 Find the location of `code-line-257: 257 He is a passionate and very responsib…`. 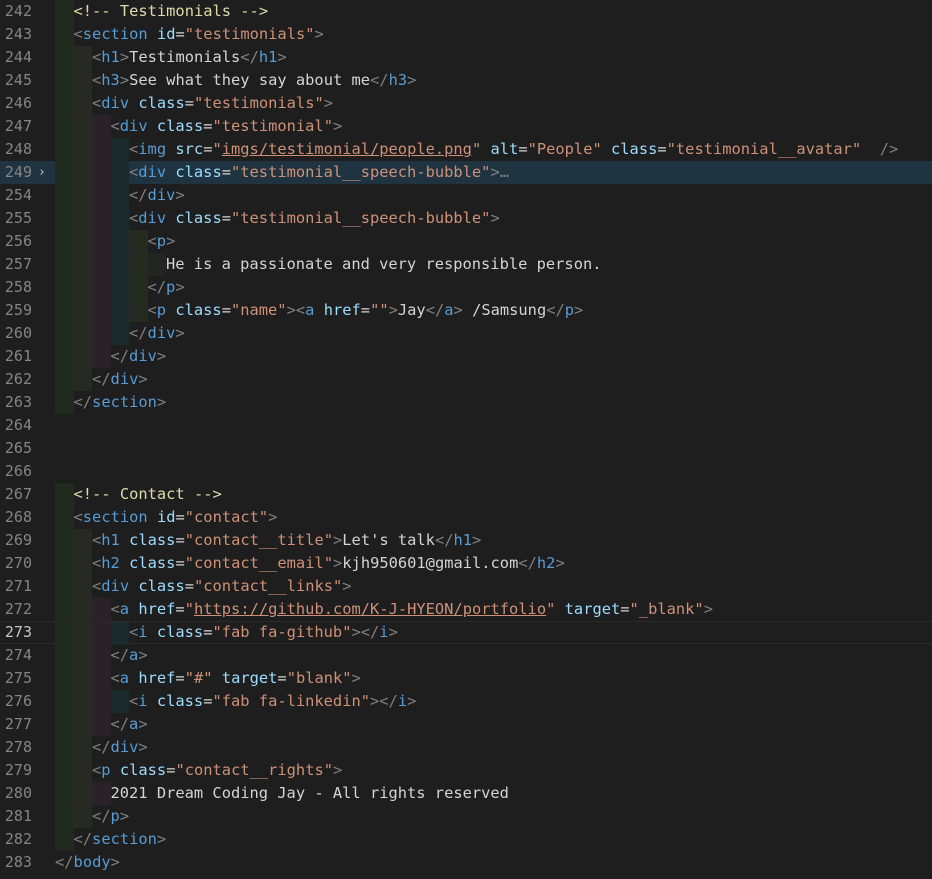

code-line-257: 257 He is a passionate and very responsib… is located at coordinates (466, 264).